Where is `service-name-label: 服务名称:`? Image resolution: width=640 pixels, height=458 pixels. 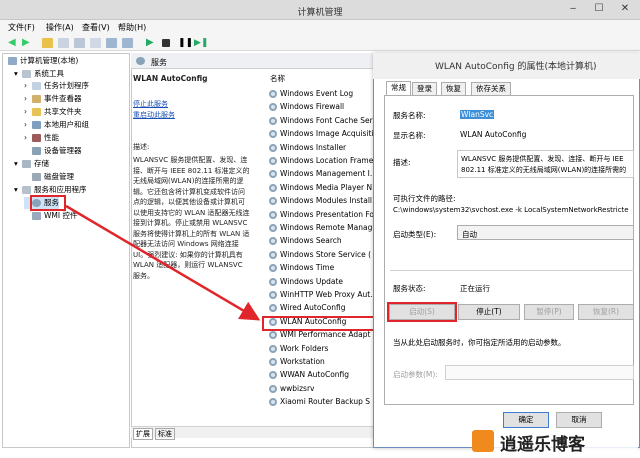 service-name-label: 服务名称: is located at coordinates (409, 115).